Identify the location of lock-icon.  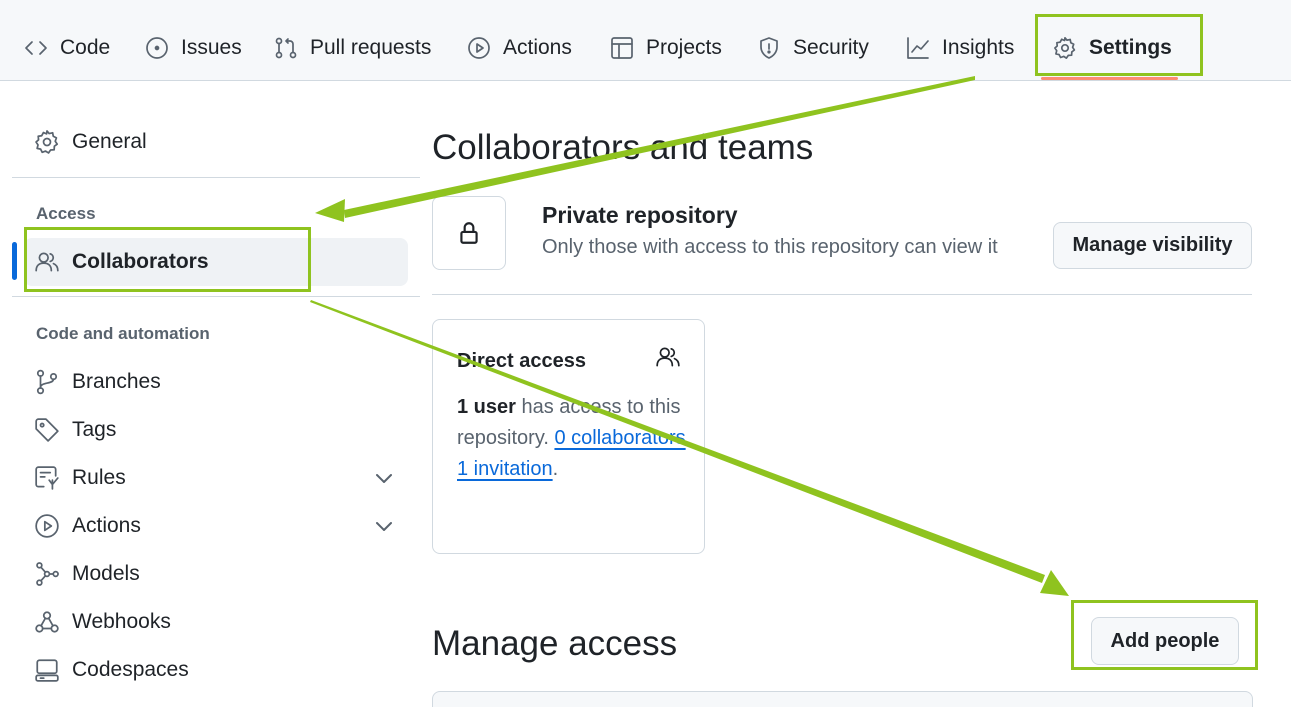
(469, 233).